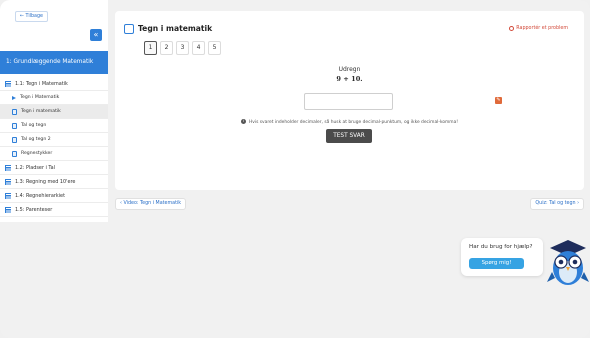  I want to click on sidebar-item-video: Tegn i Matematik, so click(54, 98).